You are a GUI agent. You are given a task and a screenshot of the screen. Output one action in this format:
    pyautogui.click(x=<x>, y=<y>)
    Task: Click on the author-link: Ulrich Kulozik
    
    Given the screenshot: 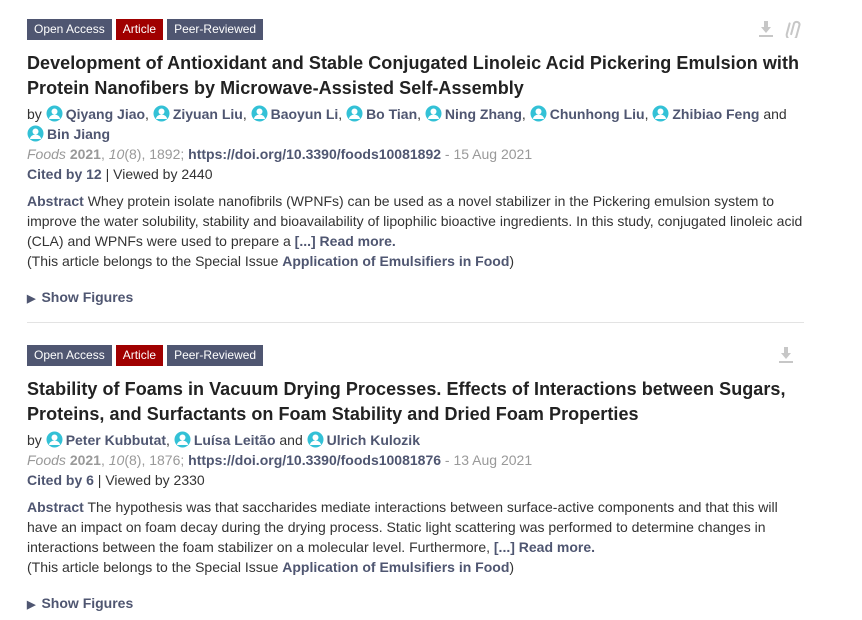 What is the action you would take?
    pyautogui.click(x=363, y=439)
    